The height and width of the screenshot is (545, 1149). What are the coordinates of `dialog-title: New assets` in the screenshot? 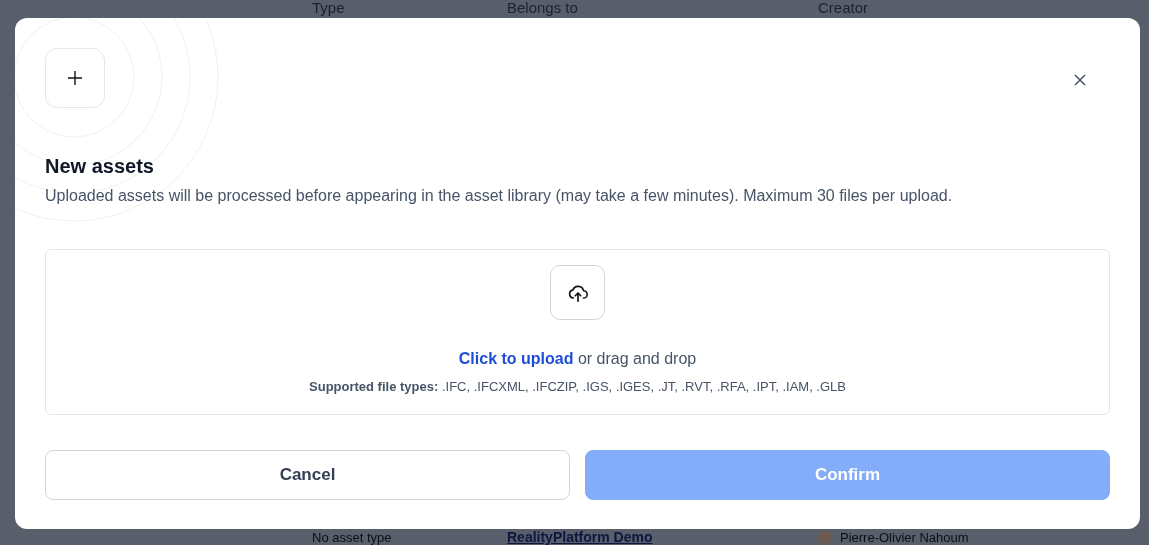 It's located at (100, 166).